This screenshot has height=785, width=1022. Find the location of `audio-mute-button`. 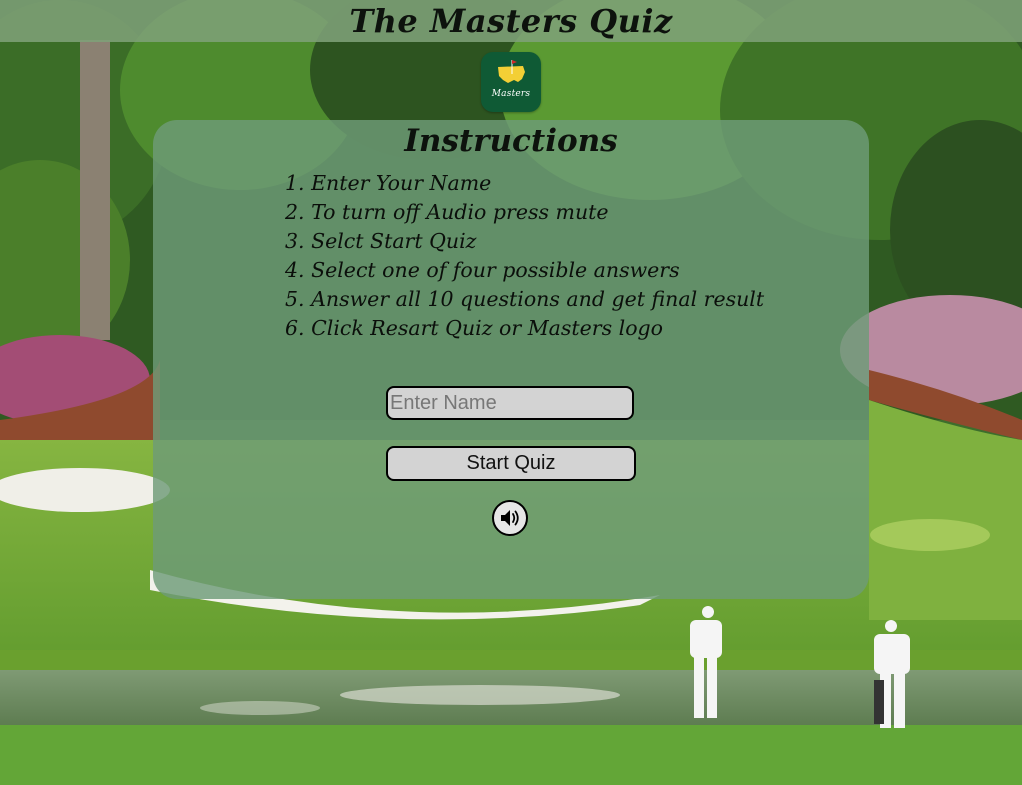

audio-mute-button is located at coordinates (510, 518).